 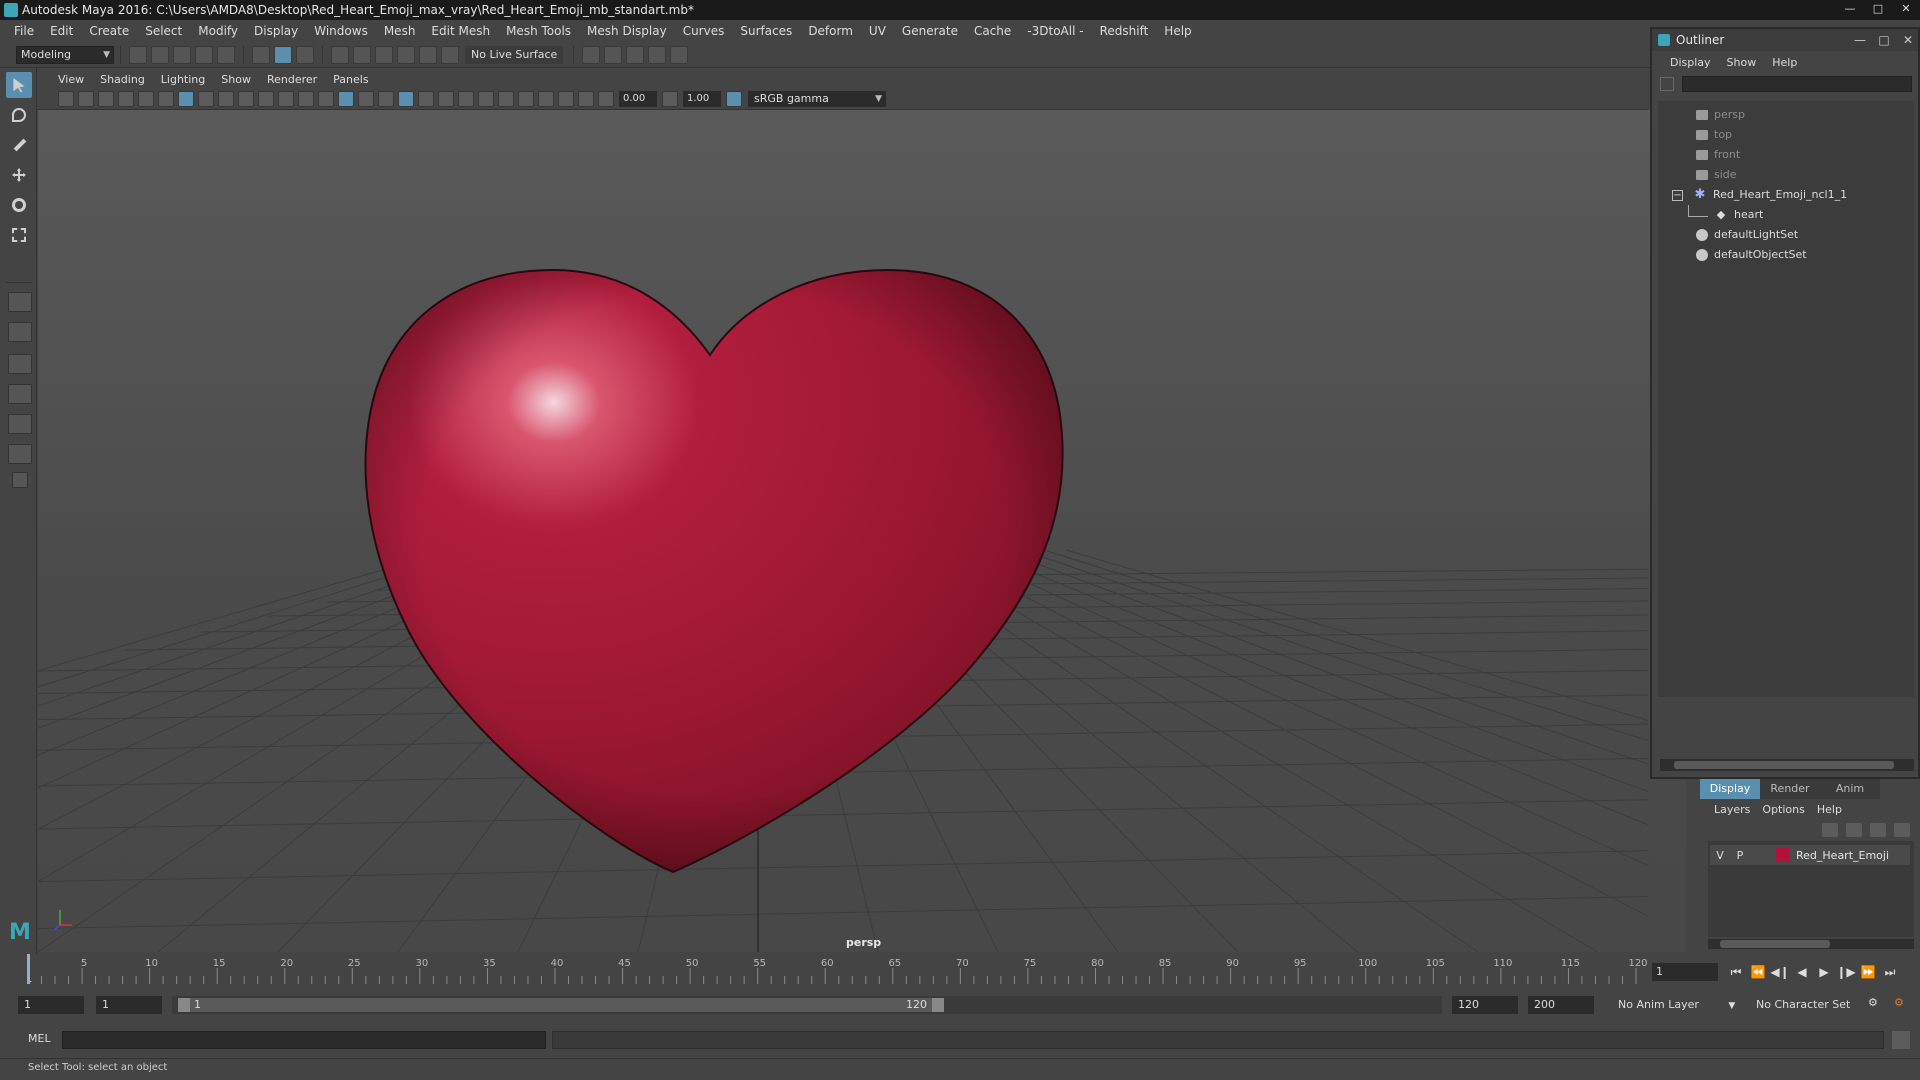 What do you see at coordinates (526, 98) in the screenshot?
I see `isolate-select-icon` at bounding box center [526, 98].